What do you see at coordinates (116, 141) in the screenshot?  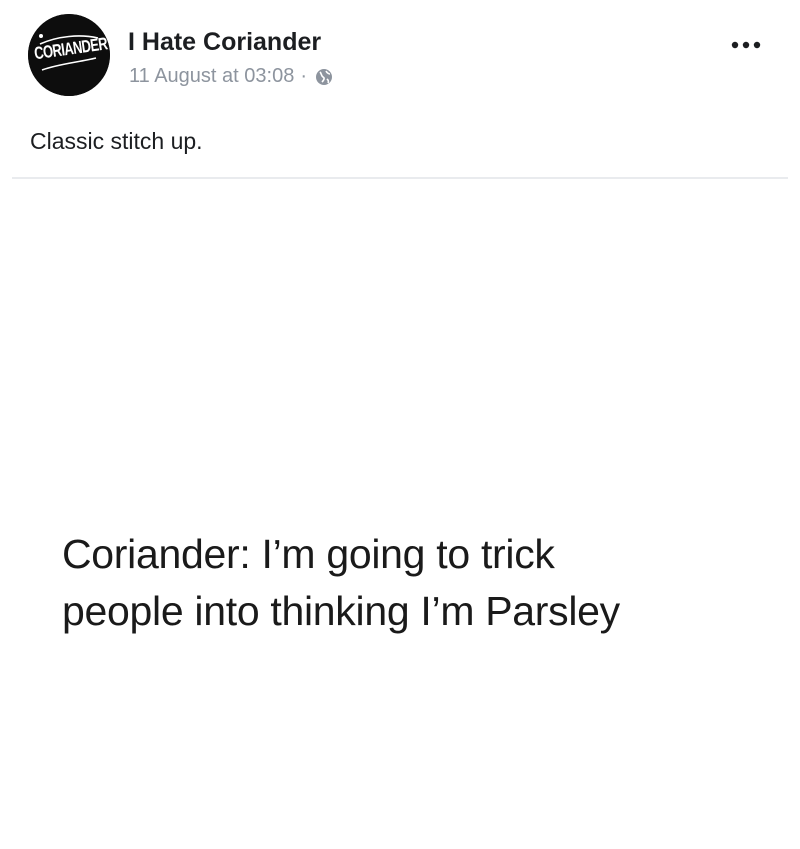 I see `post-caption: Classic stitch up.` at bounding box center [116, 141].